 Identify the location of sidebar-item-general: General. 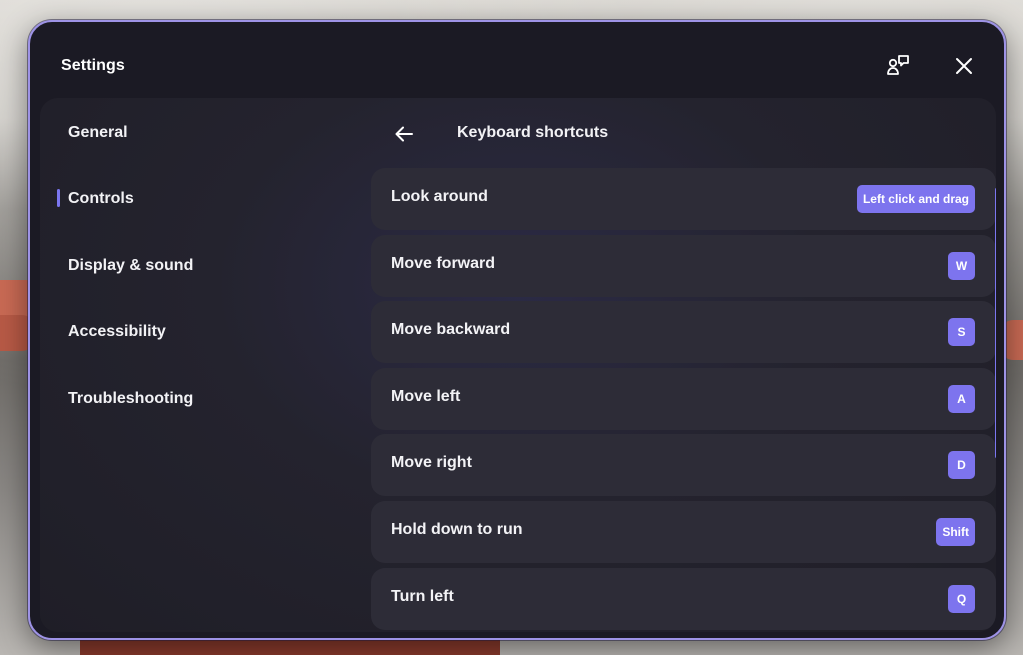
(98, 133).